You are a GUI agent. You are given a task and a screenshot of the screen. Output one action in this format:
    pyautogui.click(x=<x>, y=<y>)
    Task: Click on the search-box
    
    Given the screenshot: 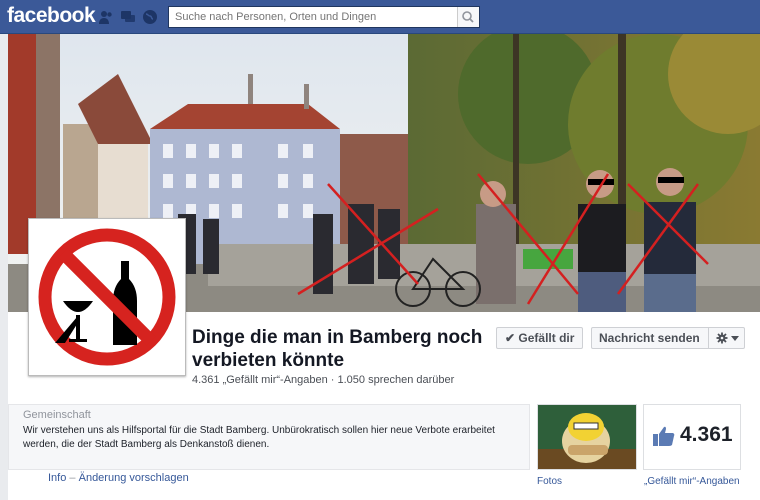 What is the action you would take?
    pyautogui.click(x=324, y=17)
    